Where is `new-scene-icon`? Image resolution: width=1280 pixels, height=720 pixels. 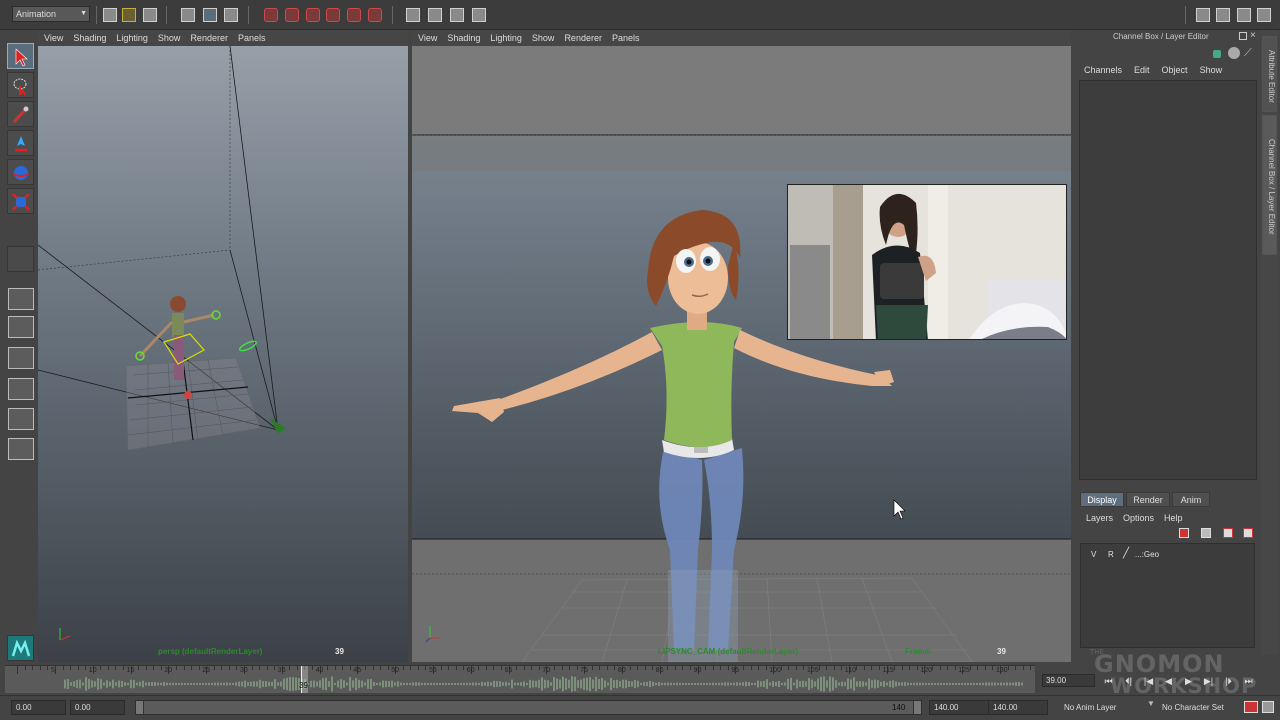 new-scene-icon is located at coordinates (110, 15).